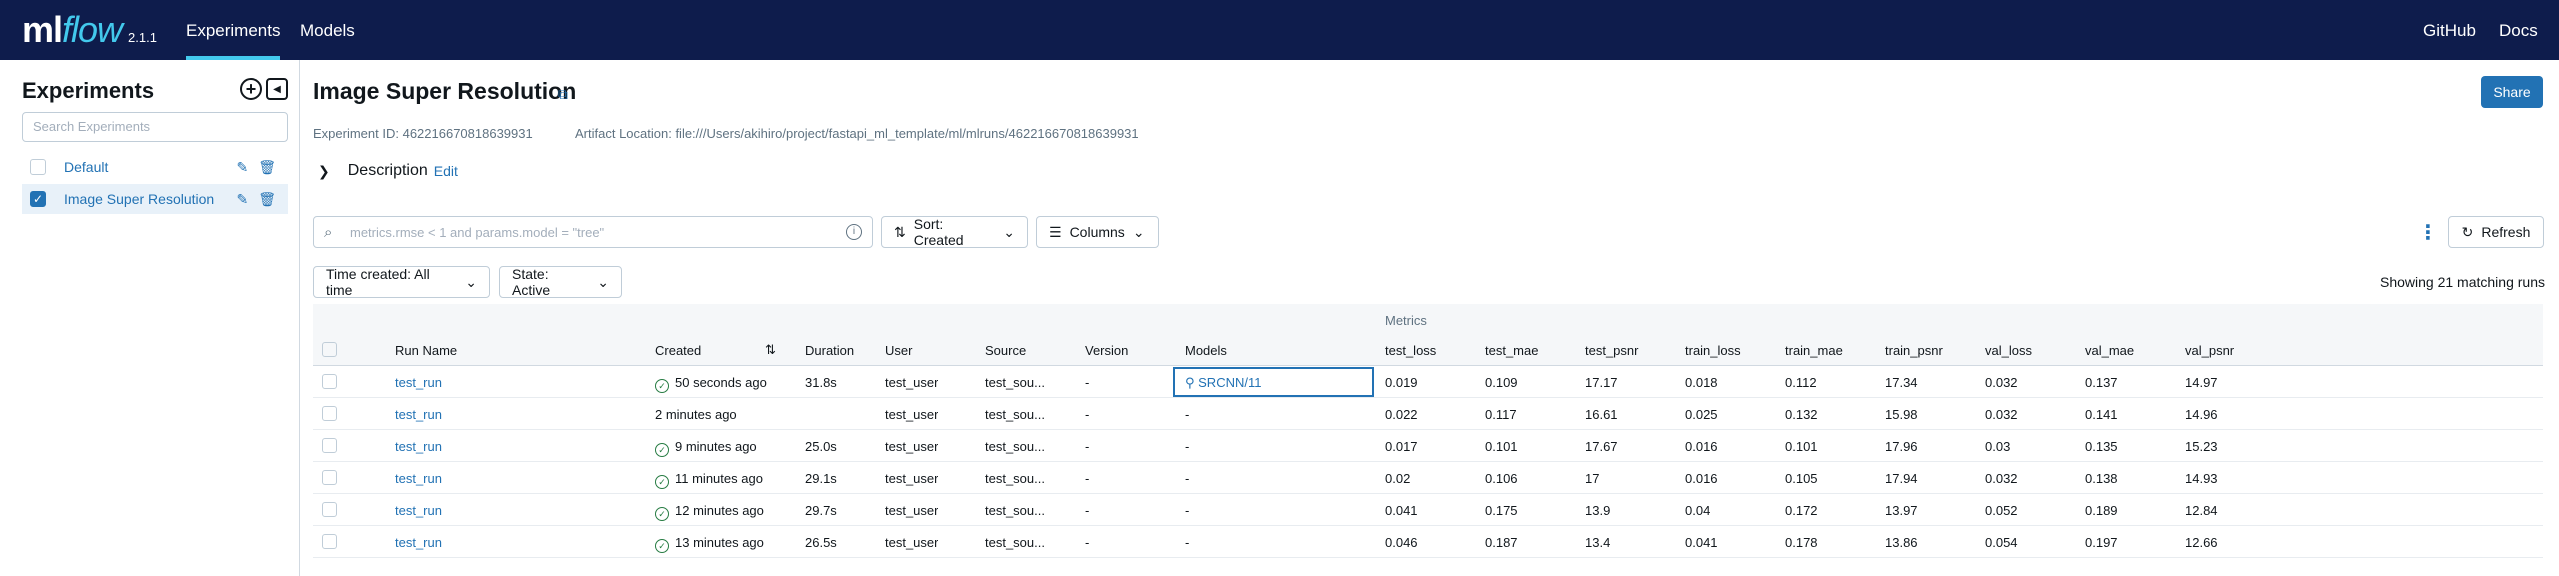 Image resolution: width=2559 pixels, height=576 pixels. I want to click on column-header-user: User, so click(898, 350).